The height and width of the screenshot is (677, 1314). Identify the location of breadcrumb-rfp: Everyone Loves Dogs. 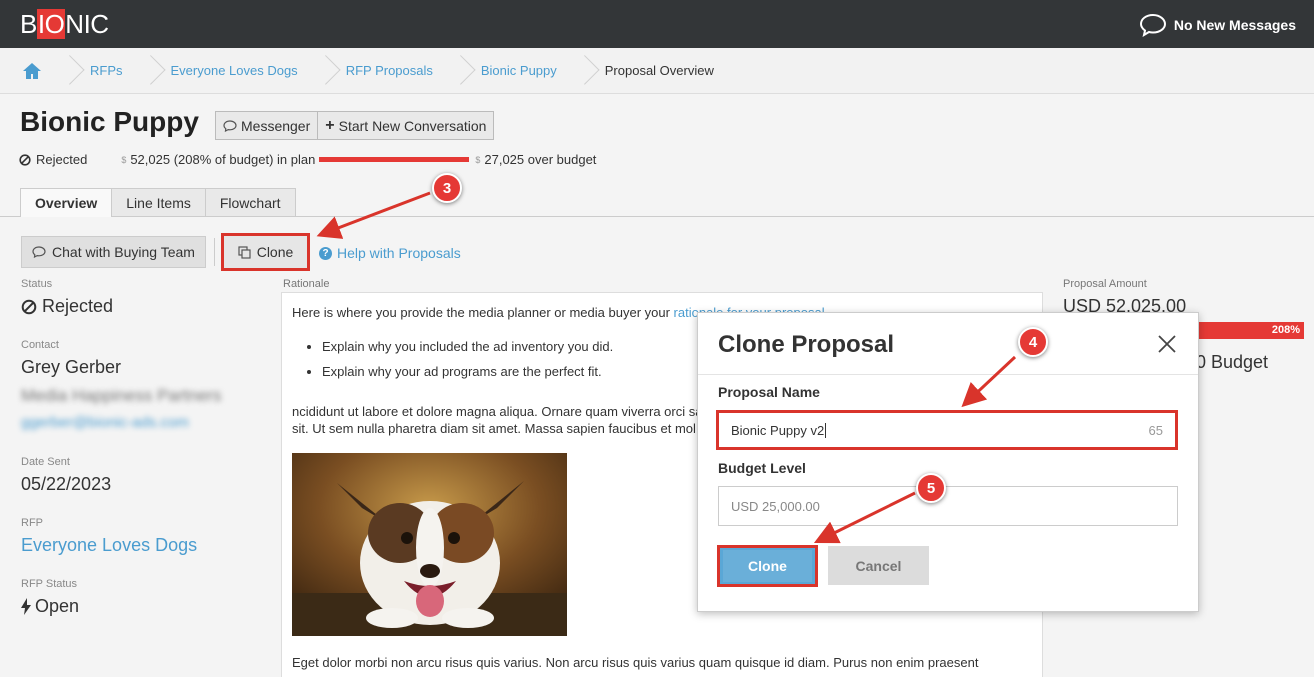
(233, 71).